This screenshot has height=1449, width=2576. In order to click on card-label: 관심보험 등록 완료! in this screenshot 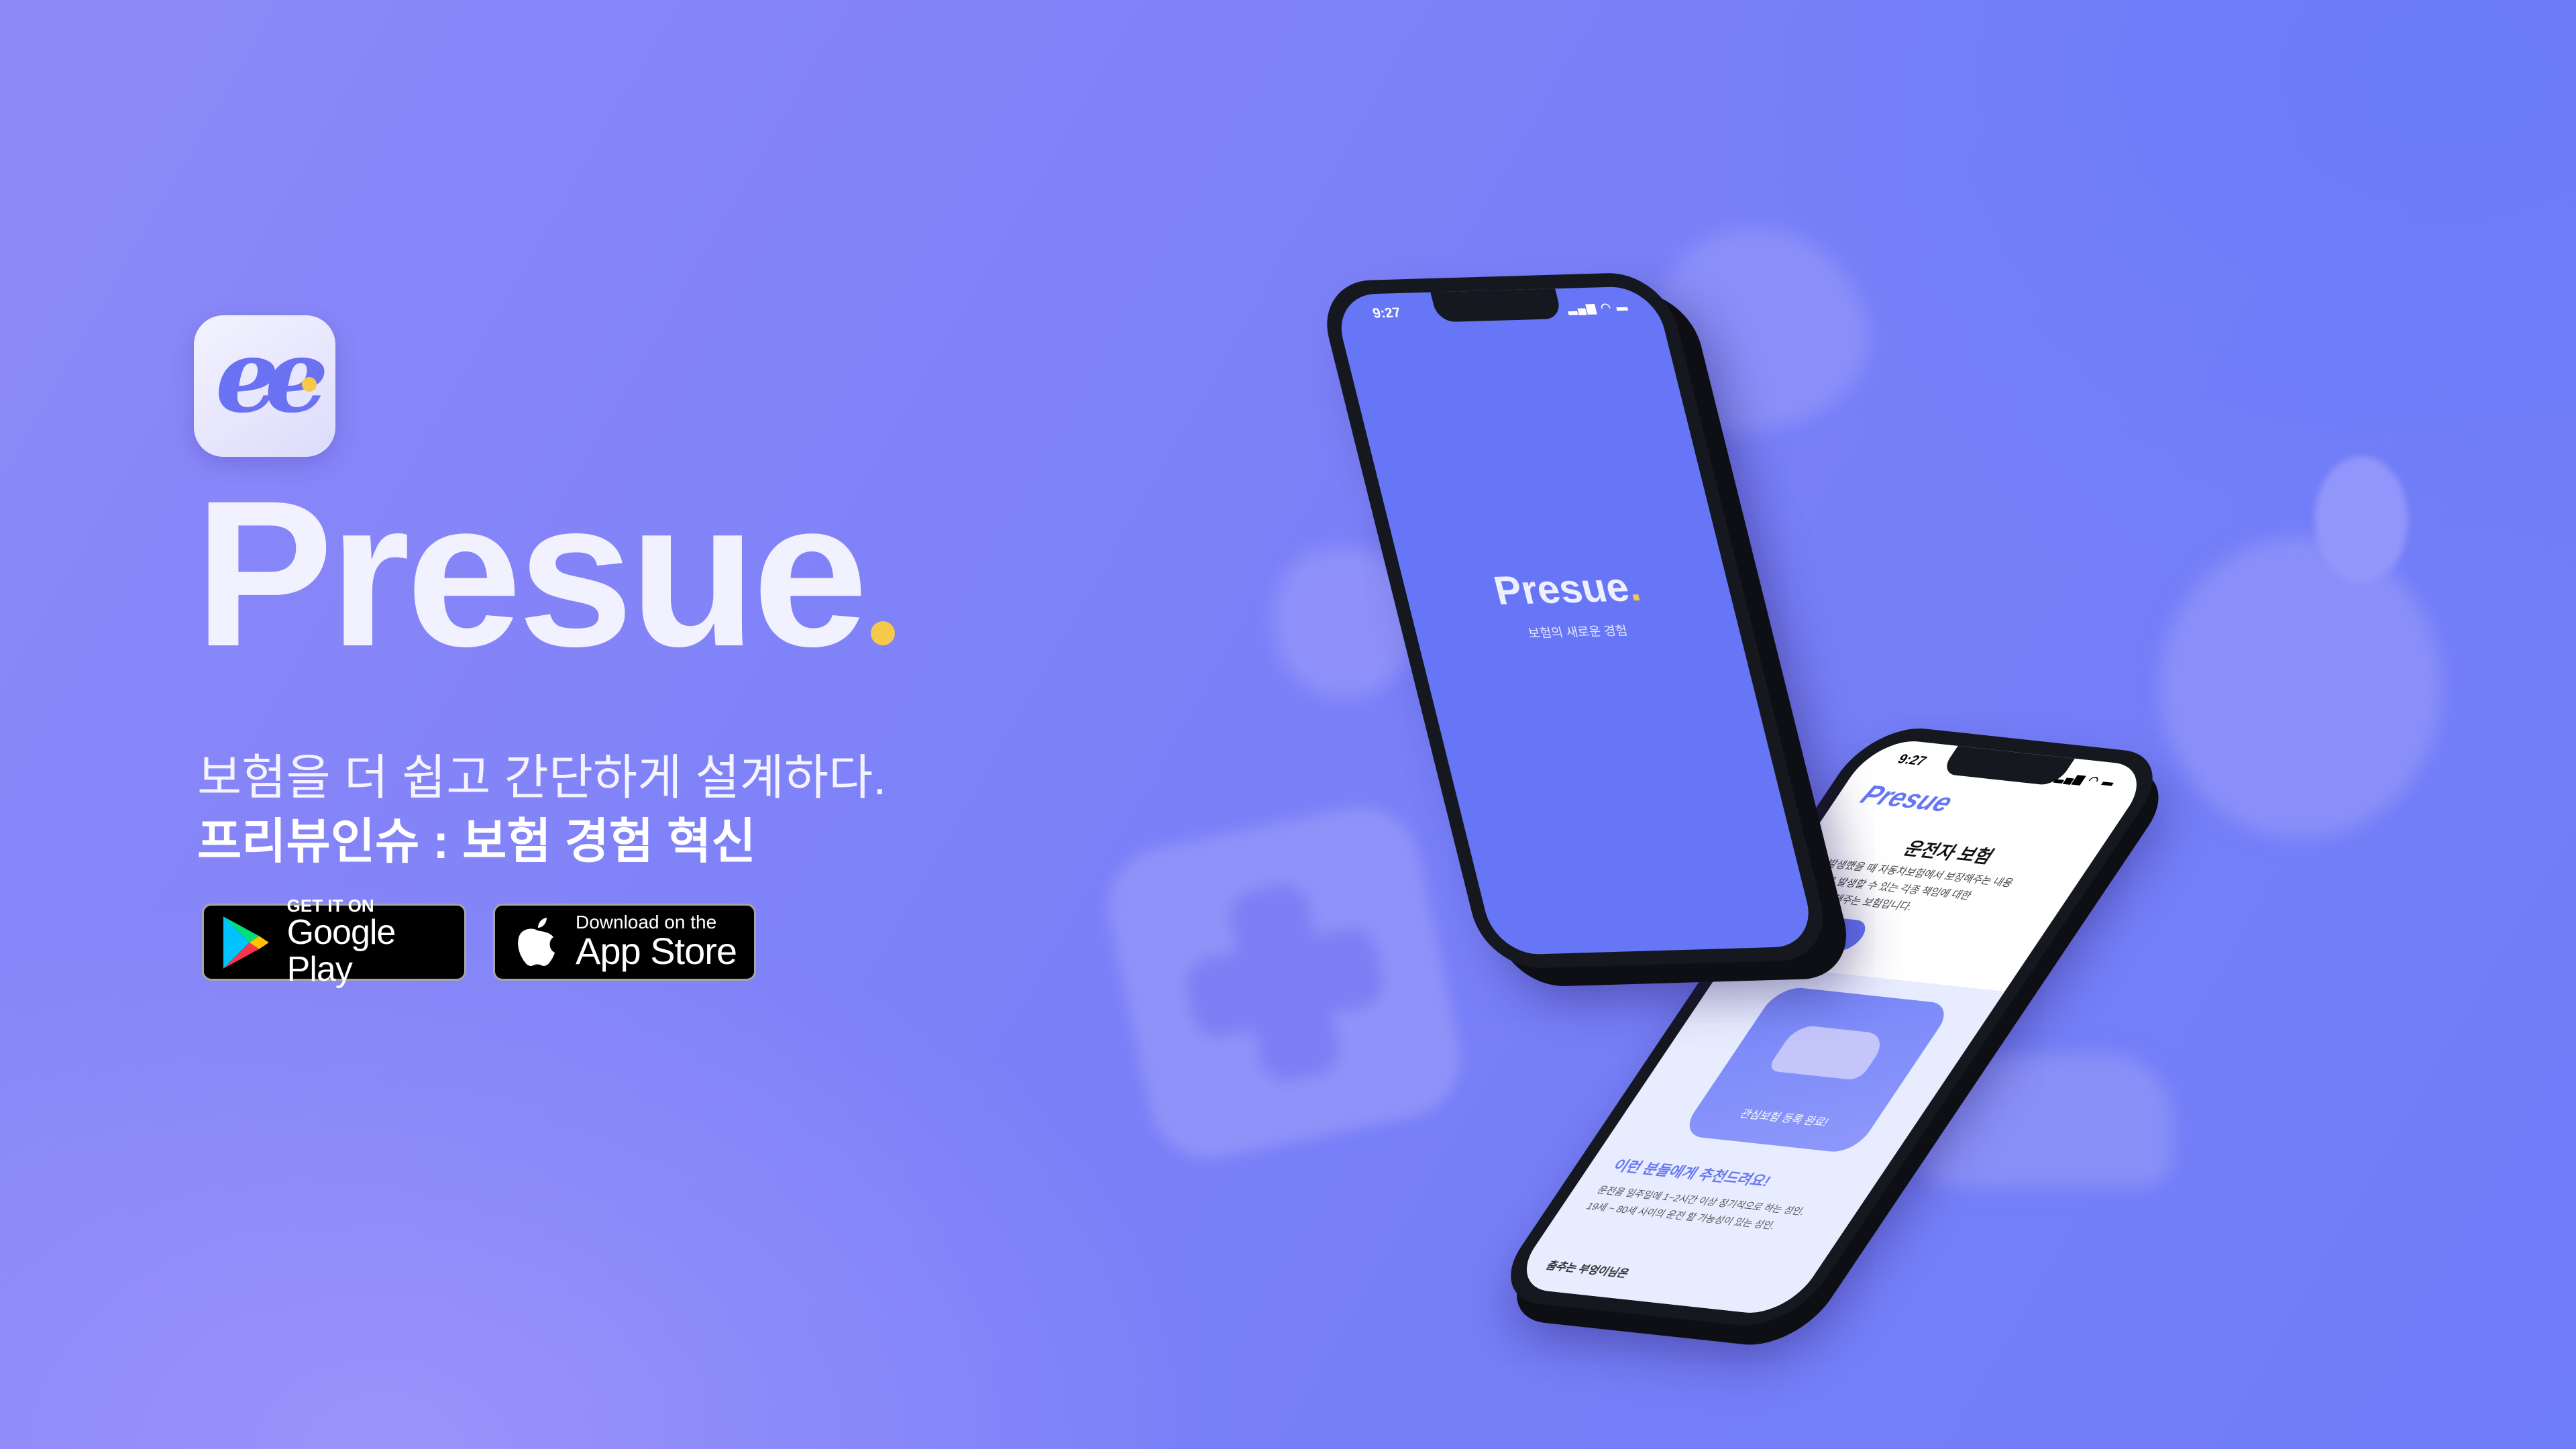, I will do `click(1784, 1118)`.